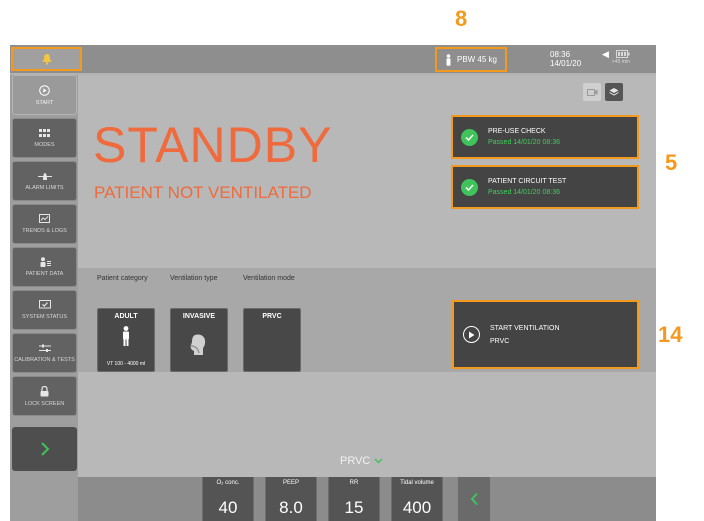 The height and width of the screenshot is (521, 704). I want to click on patient-category-tile: ADULT VT 100 - 4000 ml, so click(126, 340).